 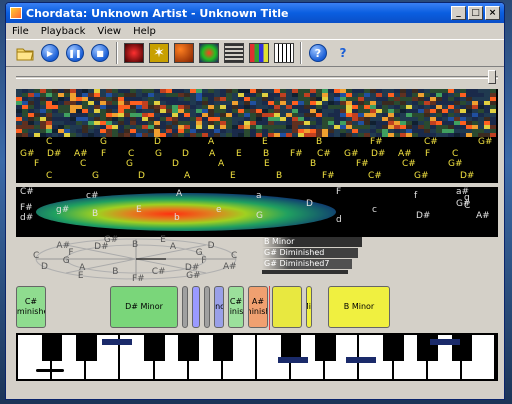 I want to click on whatsthis-icon: ?, so click(x=343, y=53).